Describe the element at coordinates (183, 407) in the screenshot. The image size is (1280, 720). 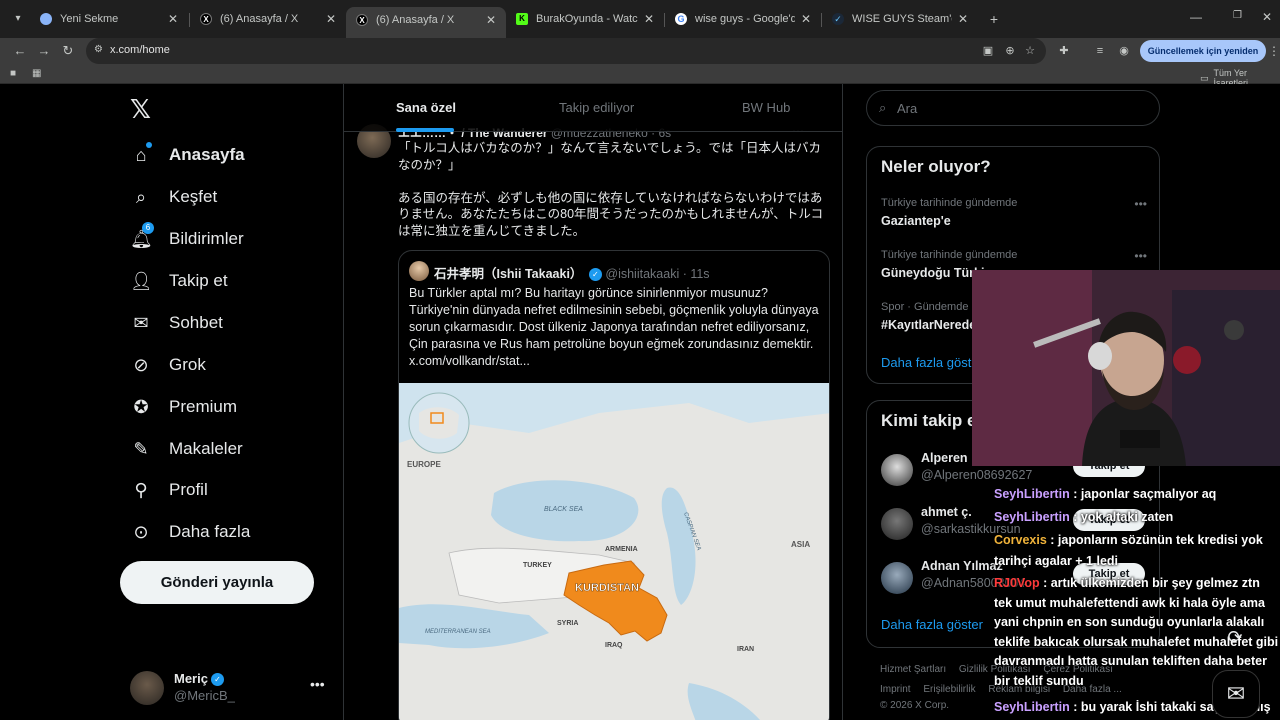
I see `nav-item-premium: ✪ Premium` at that location.